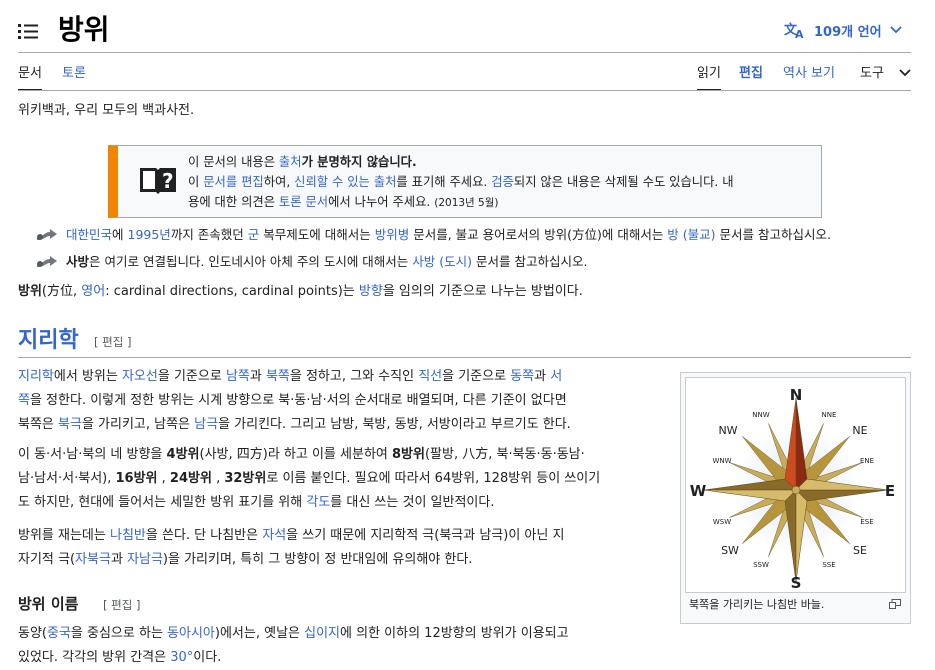  I want to click on language-button: 文 A 109개 언어, so click(843, 30).